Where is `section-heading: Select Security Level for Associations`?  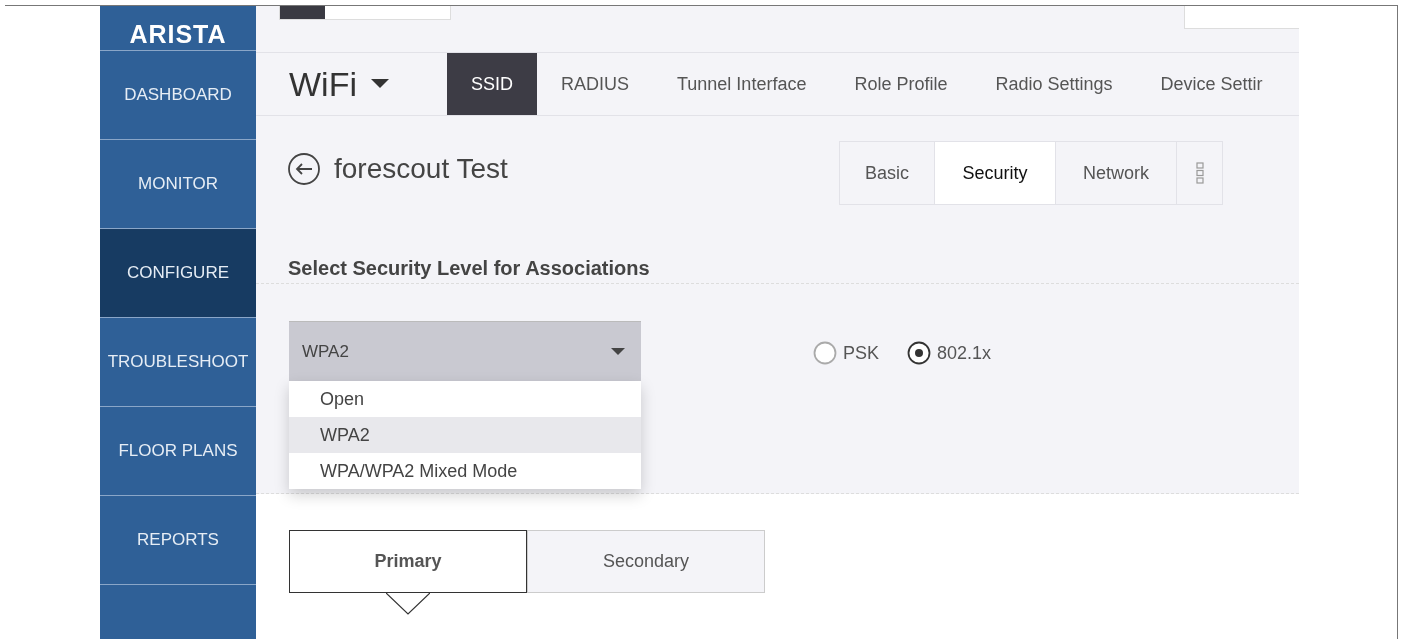 section-heading: Select Security Level for Associations is located at coordinates (777, 252).